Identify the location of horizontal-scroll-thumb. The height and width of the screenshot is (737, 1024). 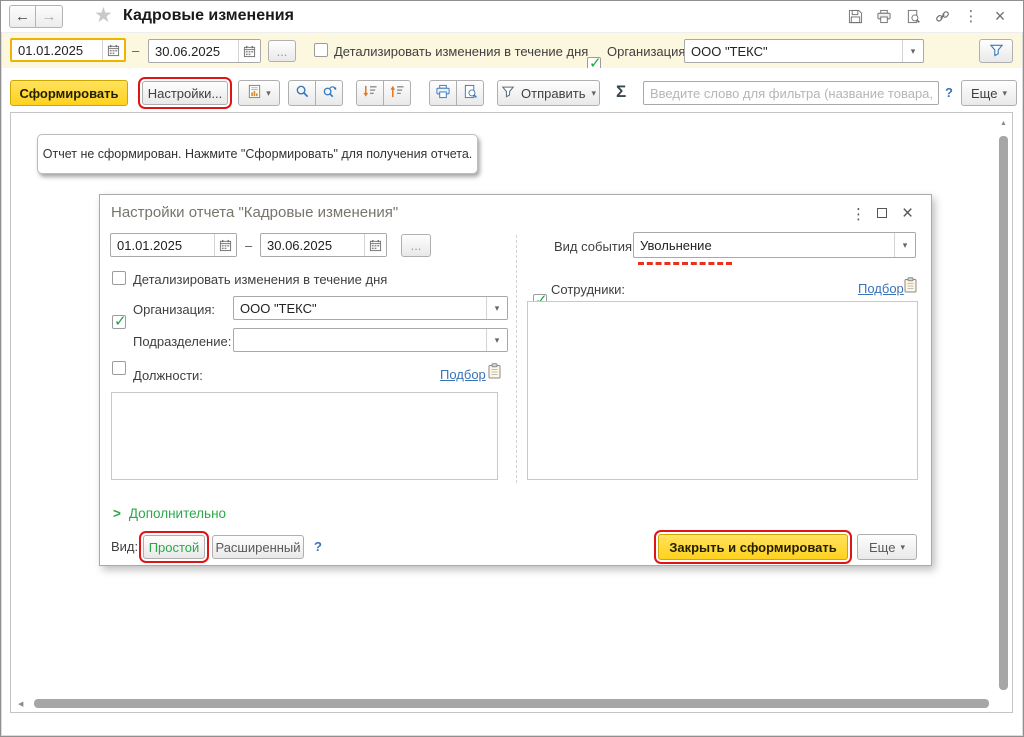
(511, 703).